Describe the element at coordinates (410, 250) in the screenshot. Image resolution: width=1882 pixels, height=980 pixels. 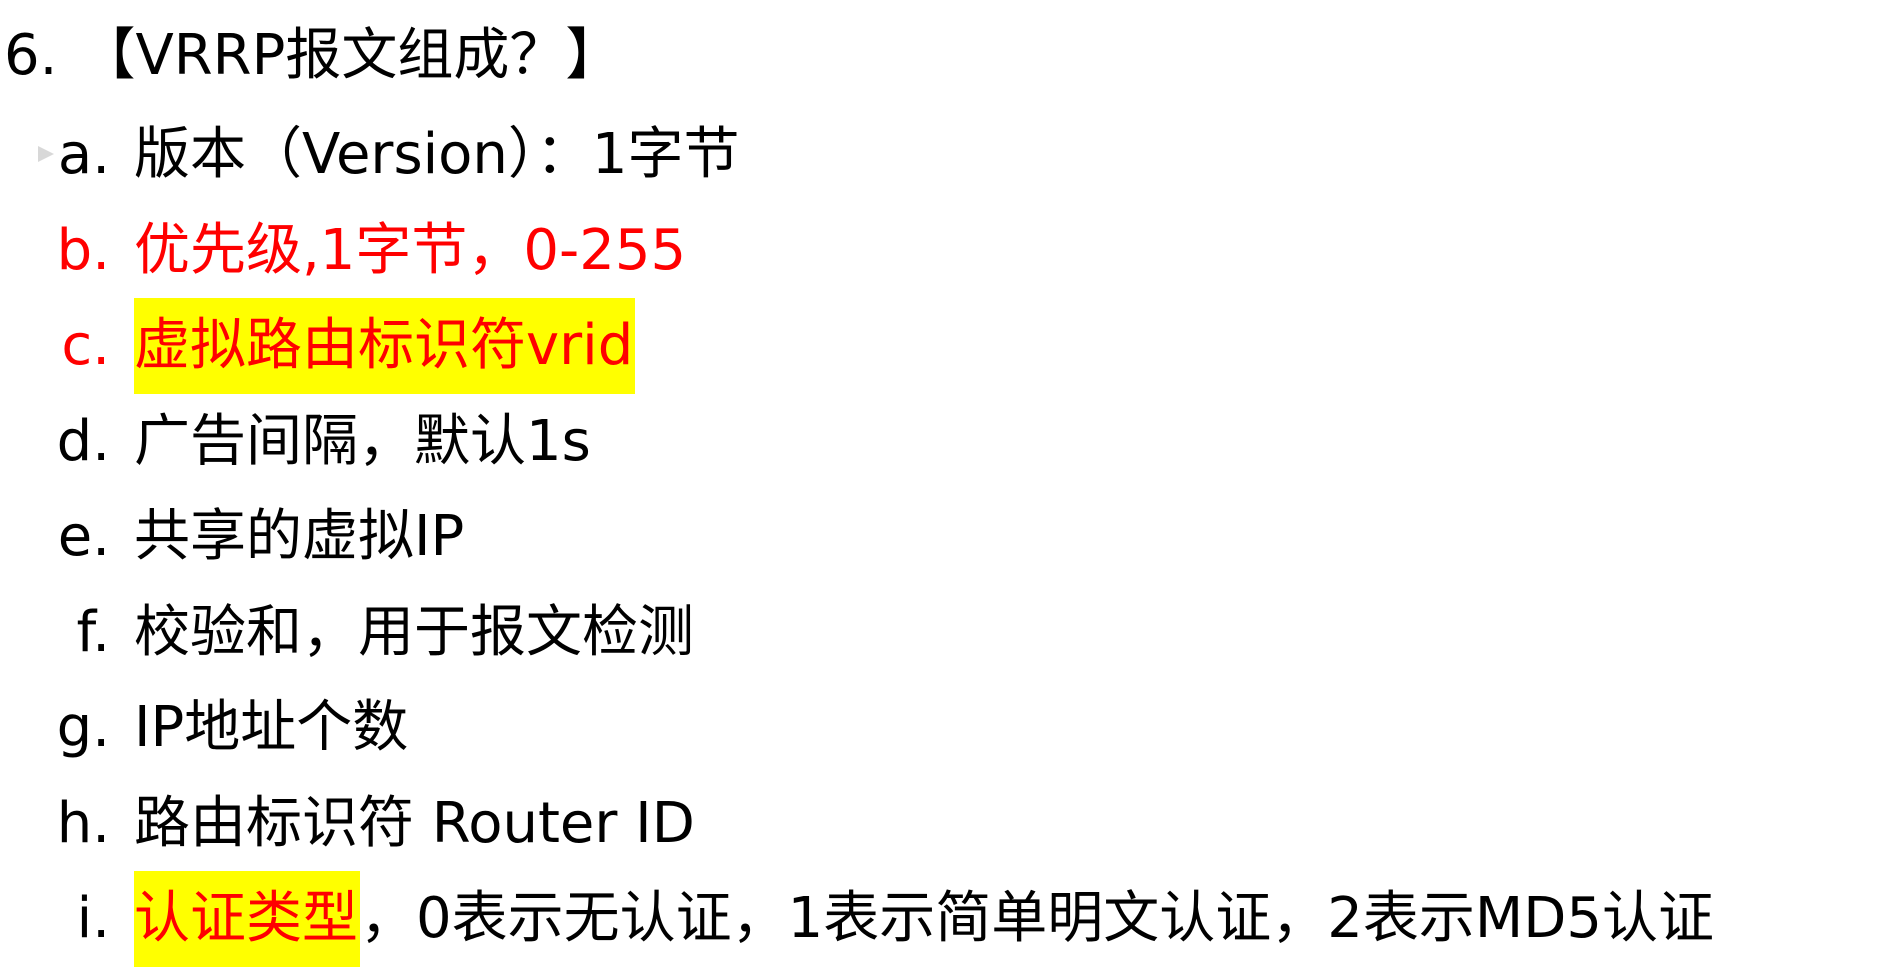
I see `list-item-text: 优先级,1字节，0-255` at that location.